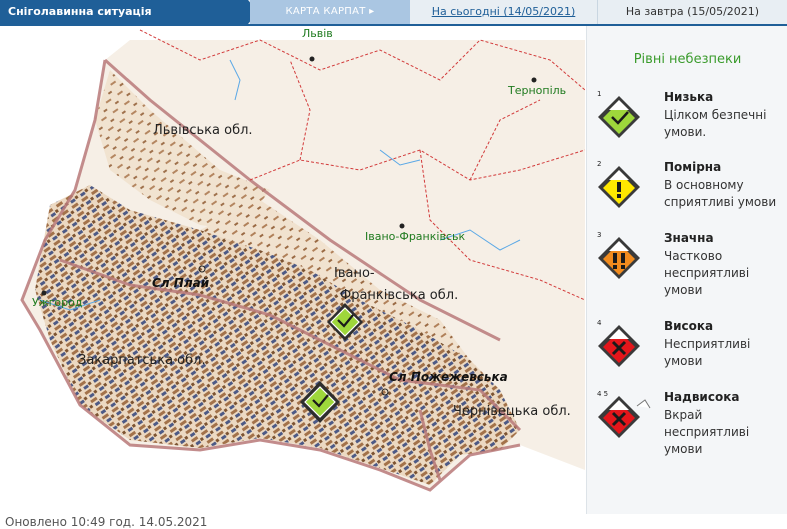 The height and width of the screenshot is (529, 787). What do you see at coordinates (693, 167) in the screenshot?
I see `level-name: Помірна` at bounding box center [693, 167].